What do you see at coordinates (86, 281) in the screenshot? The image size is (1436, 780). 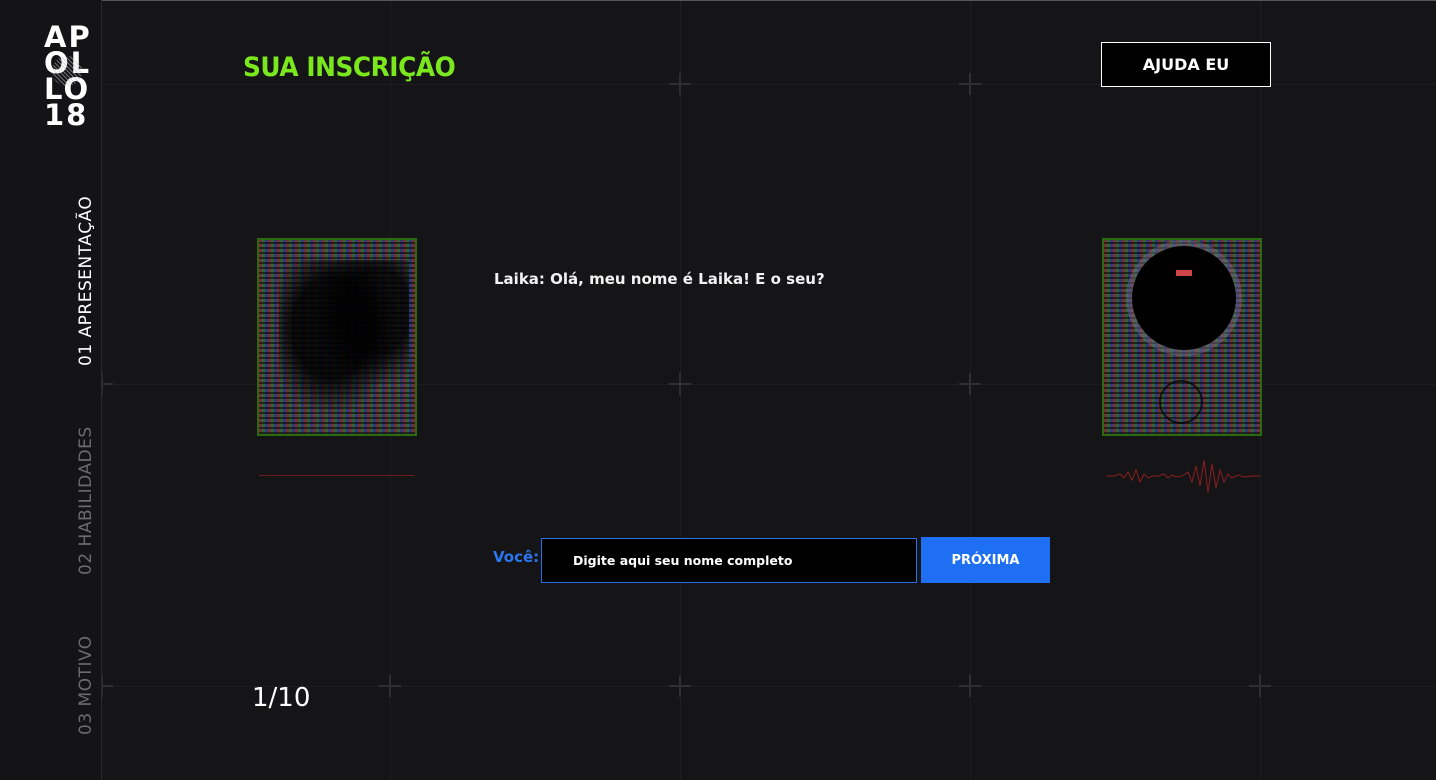 I see `sidebar-item-apresentacao: 01 APRESENTAÇÃO` at bounding box center [86, 281].